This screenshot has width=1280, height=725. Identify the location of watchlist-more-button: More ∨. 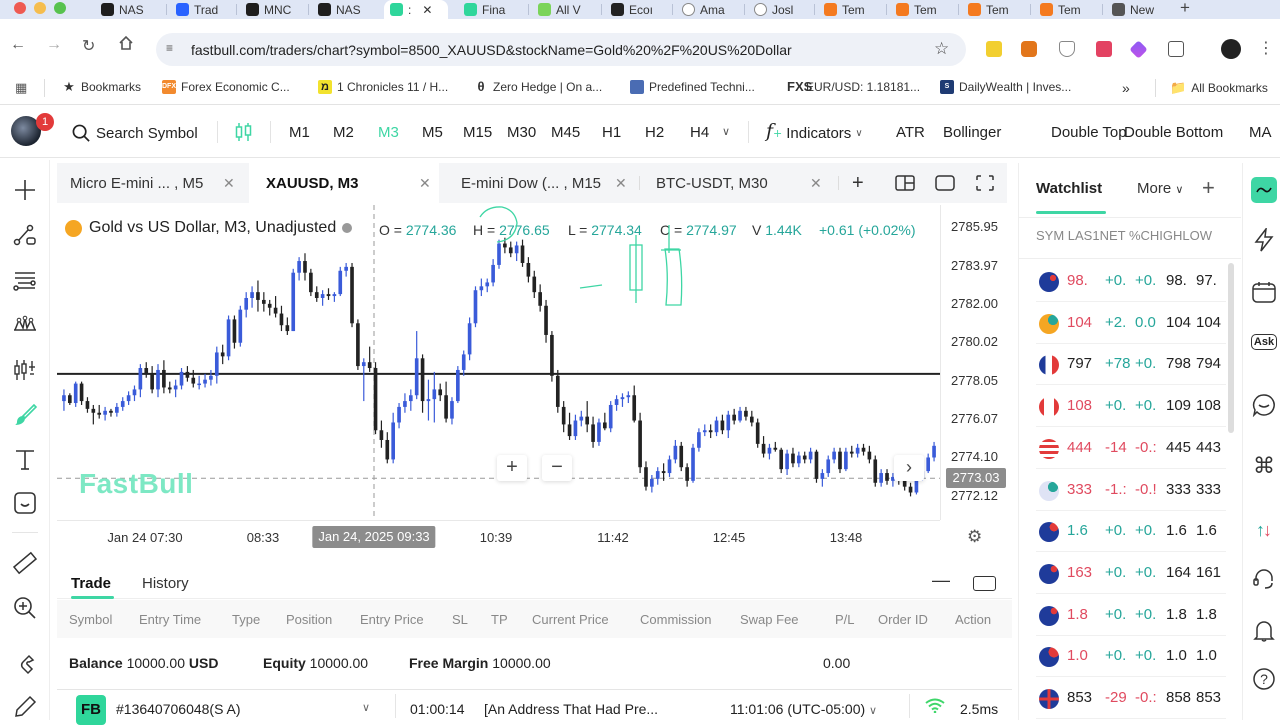
(1160, 188).